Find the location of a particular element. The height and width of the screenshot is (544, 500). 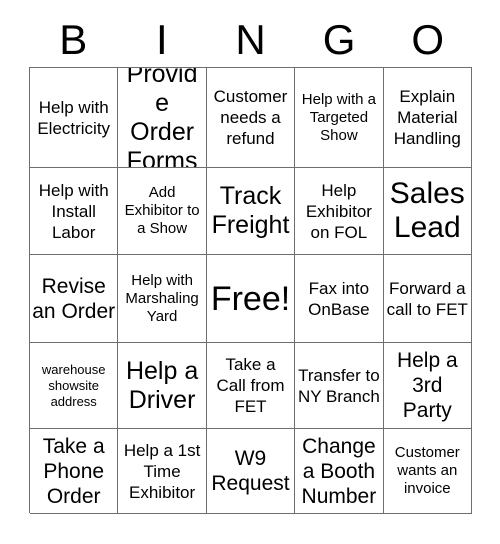

bingo-cell-r3c4: Fax into OnBase is located at coordinates (339, 299).